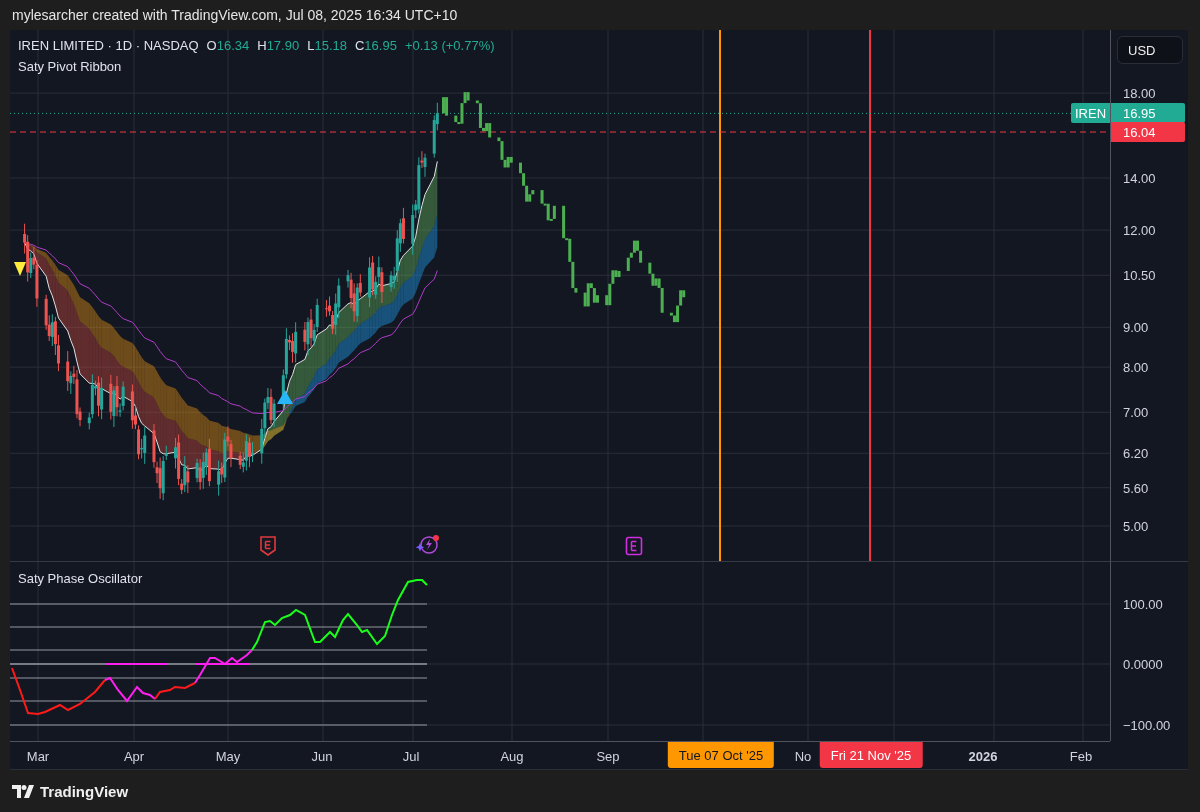 The width and height of the screenshot is (1200, 812). I want to click on date-marker-label: Tue 07 Oct '25, so click(721, 755).